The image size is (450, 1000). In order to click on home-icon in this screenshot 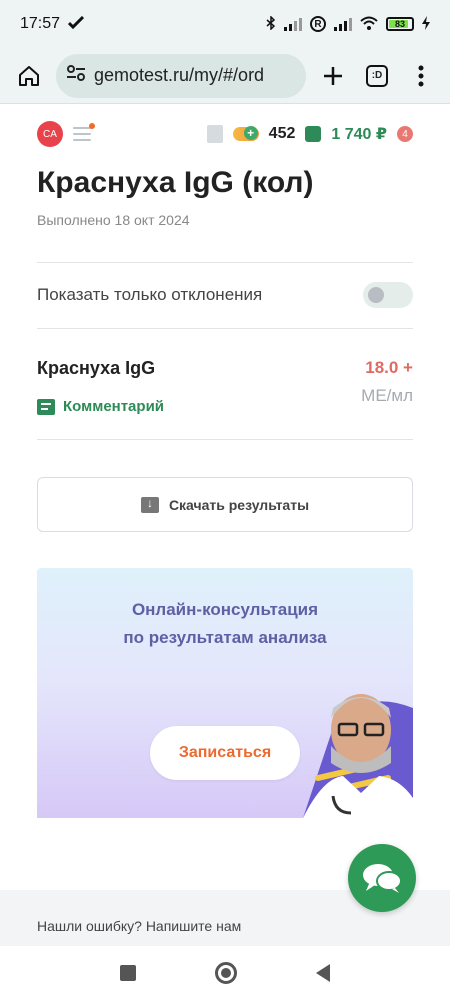, I will do `click(29, 75)`.